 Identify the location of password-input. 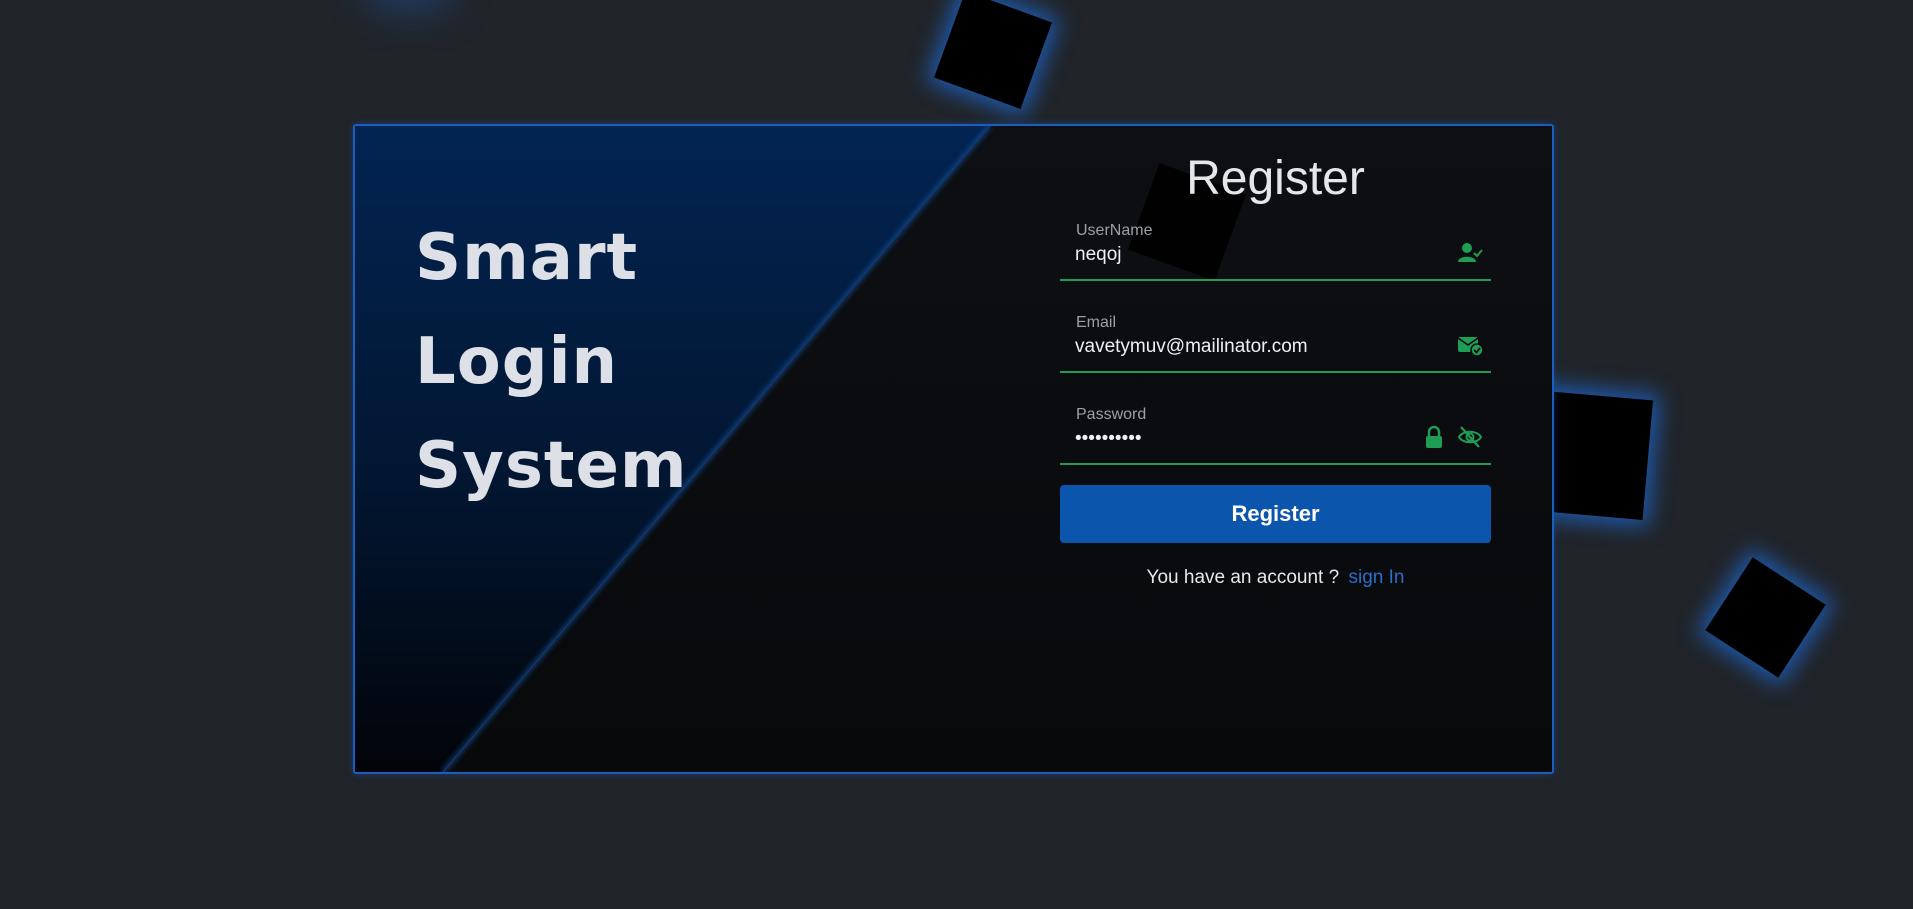
(1255, 439).